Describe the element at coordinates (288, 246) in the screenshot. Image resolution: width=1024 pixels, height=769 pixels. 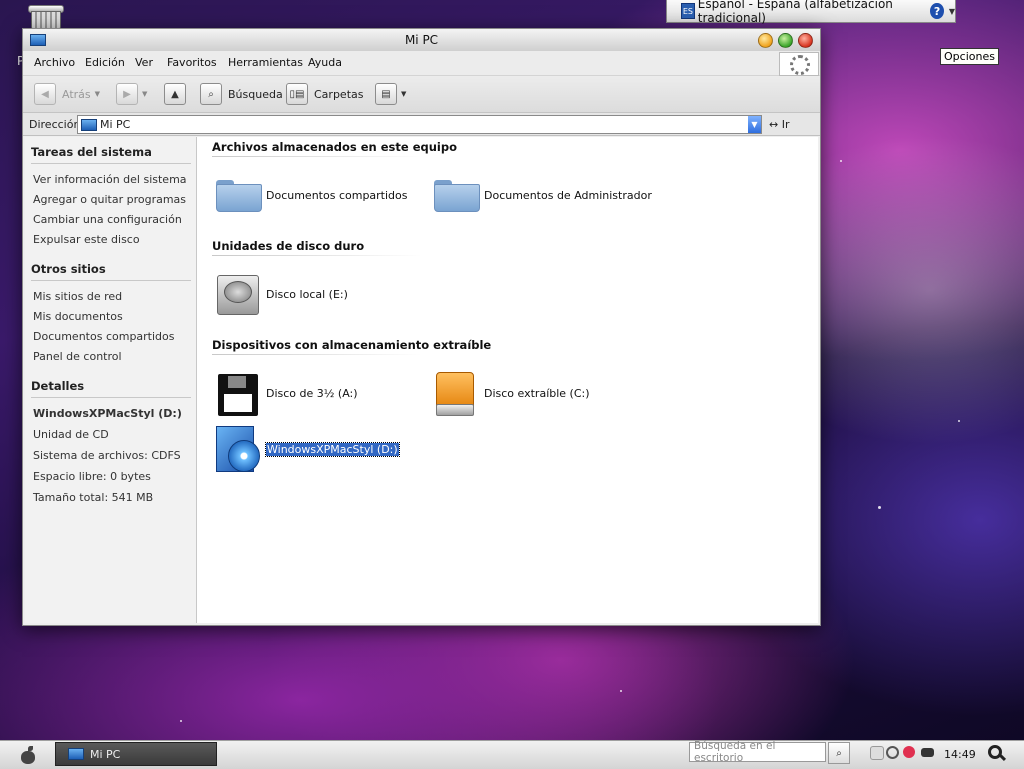
I see `group-heading: Unidades de disco duro` at that location.